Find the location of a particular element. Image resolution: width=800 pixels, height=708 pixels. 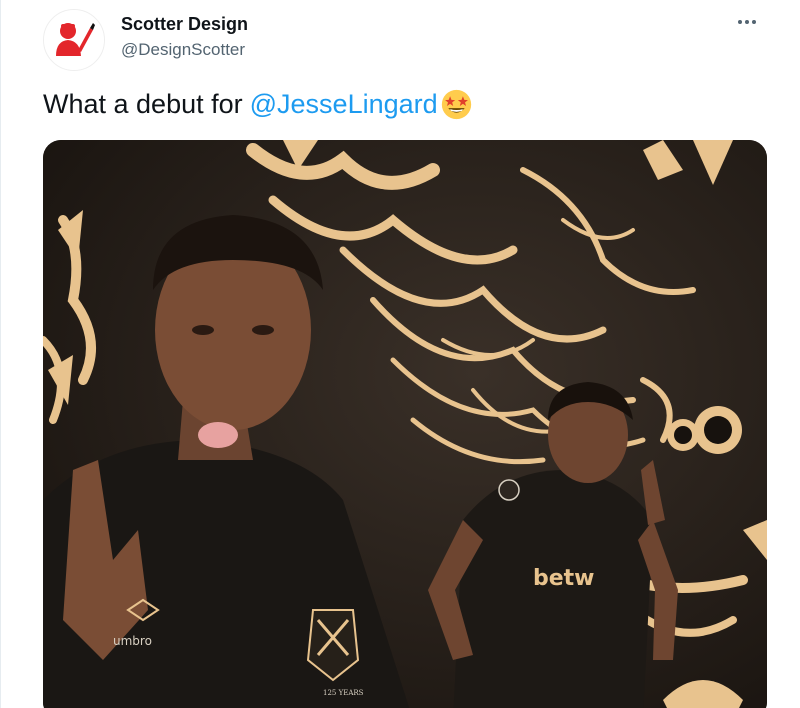

mention-link: @JesseLingard is located at coordinates (344, 104).